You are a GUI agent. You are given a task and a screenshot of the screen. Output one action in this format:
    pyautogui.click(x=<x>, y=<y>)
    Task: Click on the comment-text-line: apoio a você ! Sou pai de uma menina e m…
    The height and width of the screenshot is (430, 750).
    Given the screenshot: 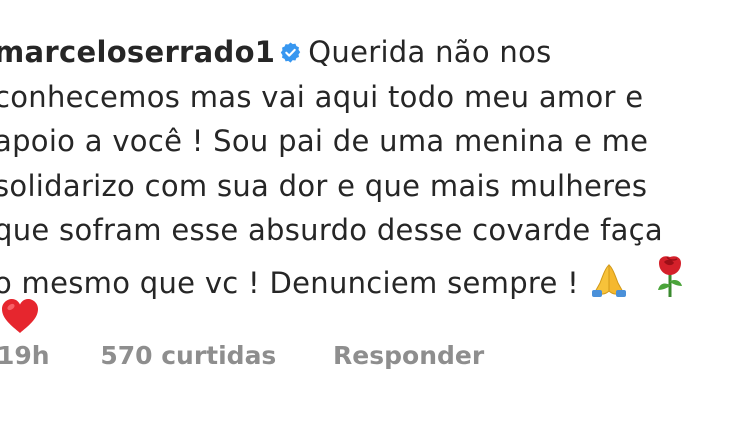 What is the action you would take?
    pyautogui.click(x=324, y=141)
    